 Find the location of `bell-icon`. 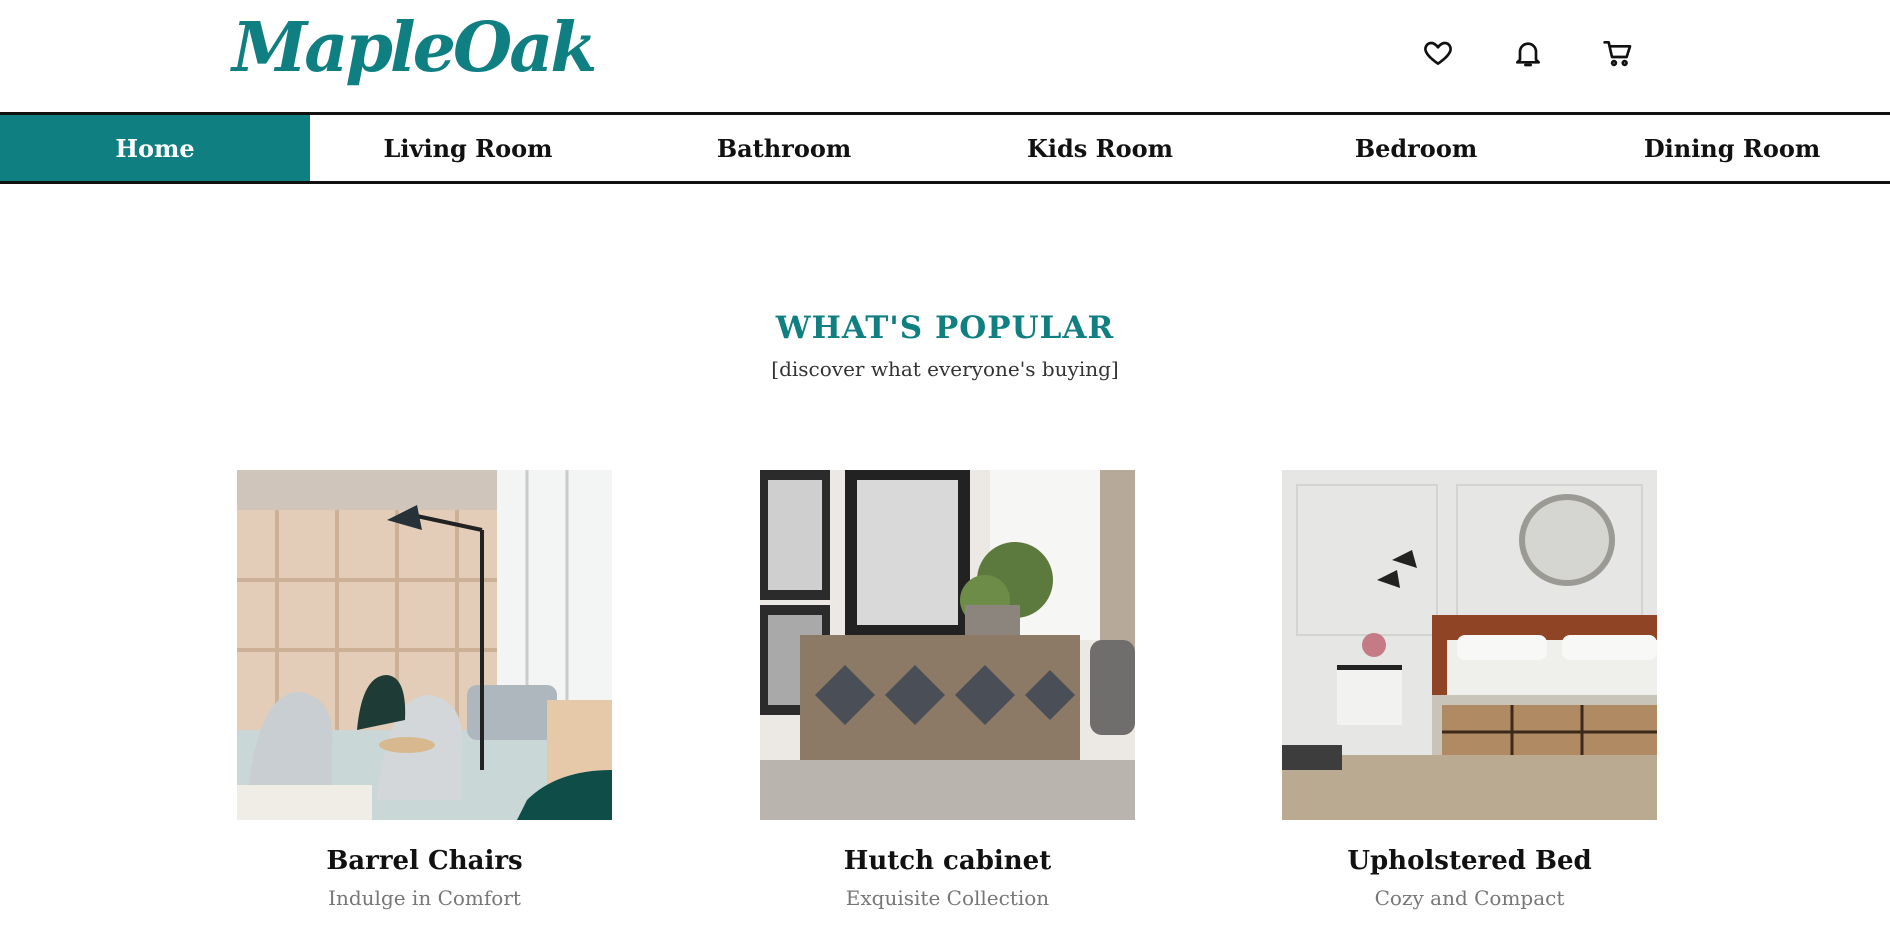

bell-icon is located at coordinates (1528, 53).